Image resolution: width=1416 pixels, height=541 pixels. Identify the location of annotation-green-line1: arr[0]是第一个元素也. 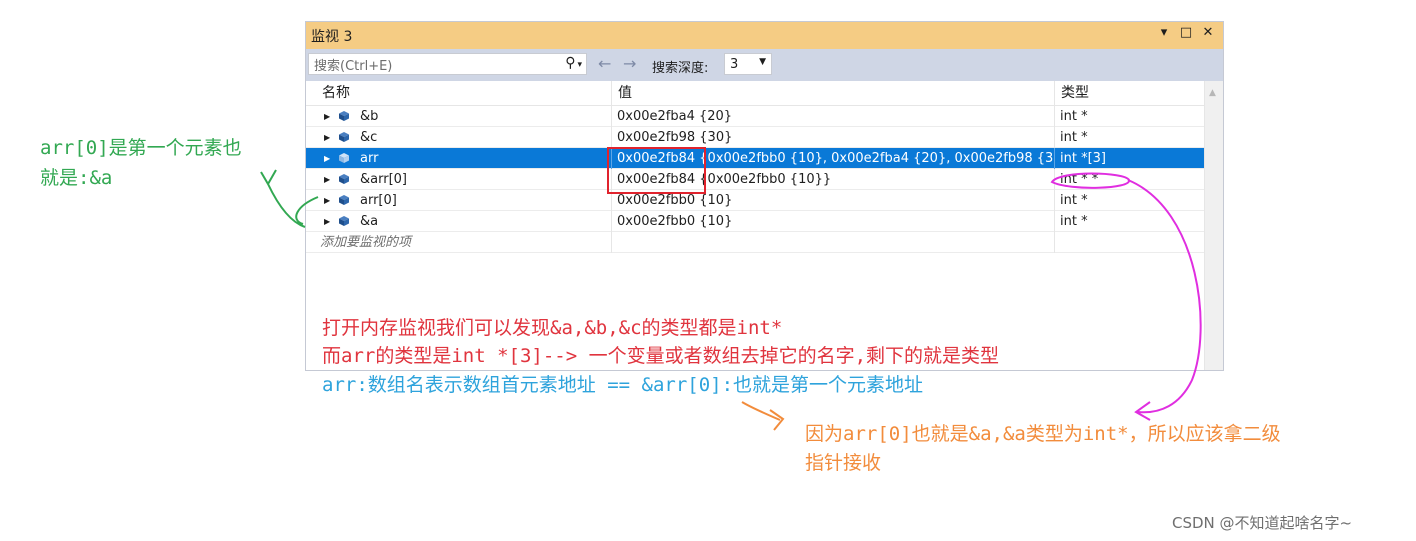
(141, 148).